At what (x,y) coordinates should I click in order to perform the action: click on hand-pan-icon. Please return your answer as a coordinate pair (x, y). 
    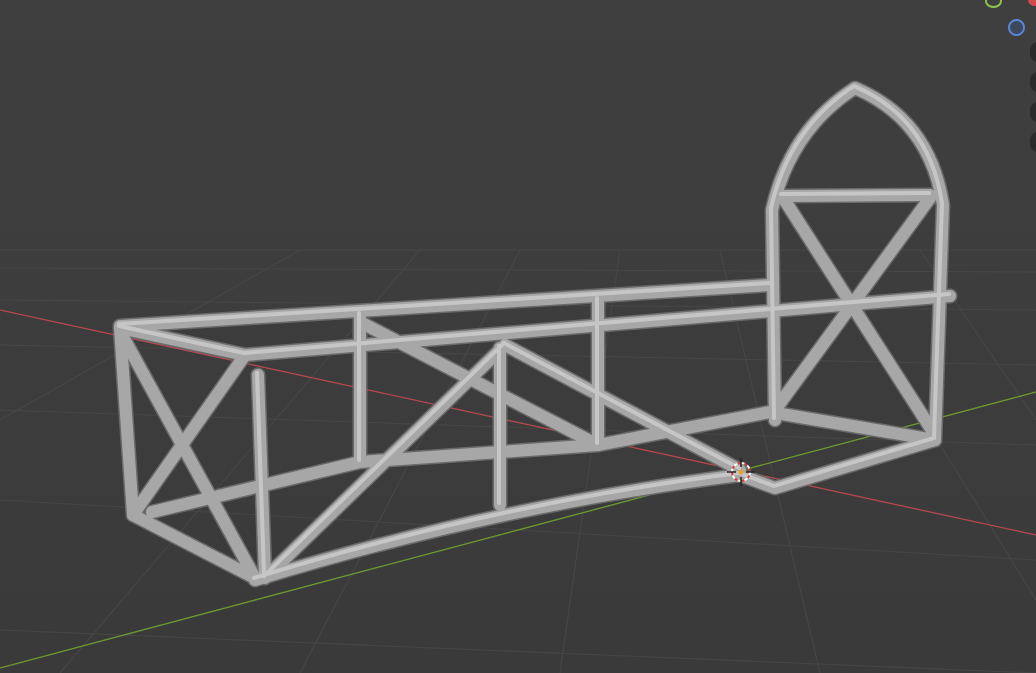
    Looking at the image, I should click on (1033, 82).